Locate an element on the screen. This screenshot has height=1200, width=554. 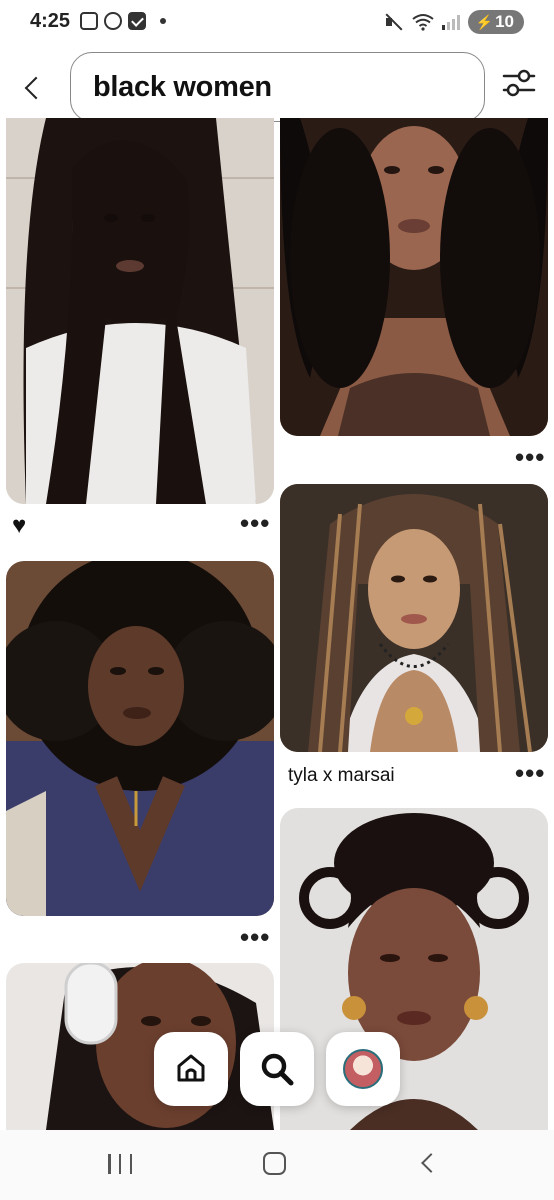
status-notification-icons is located at coordinates (123, 21).